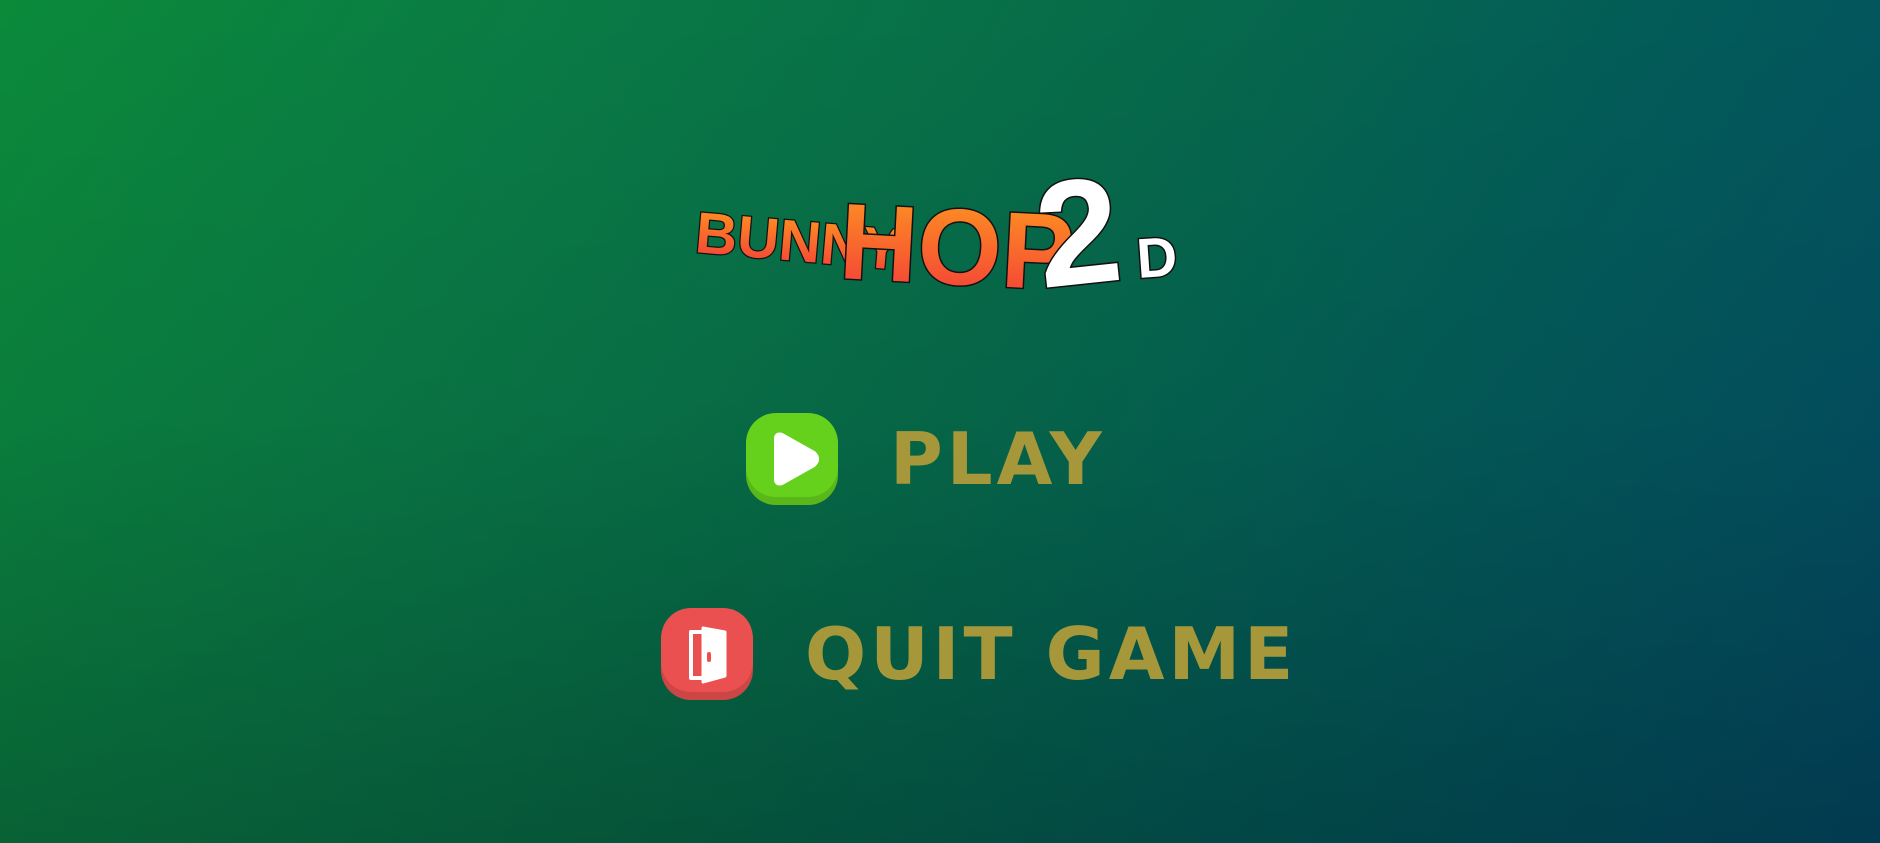 This screenshot has width=1880, height=843. I want to click on play-button: PLAY, so click(926, 459).